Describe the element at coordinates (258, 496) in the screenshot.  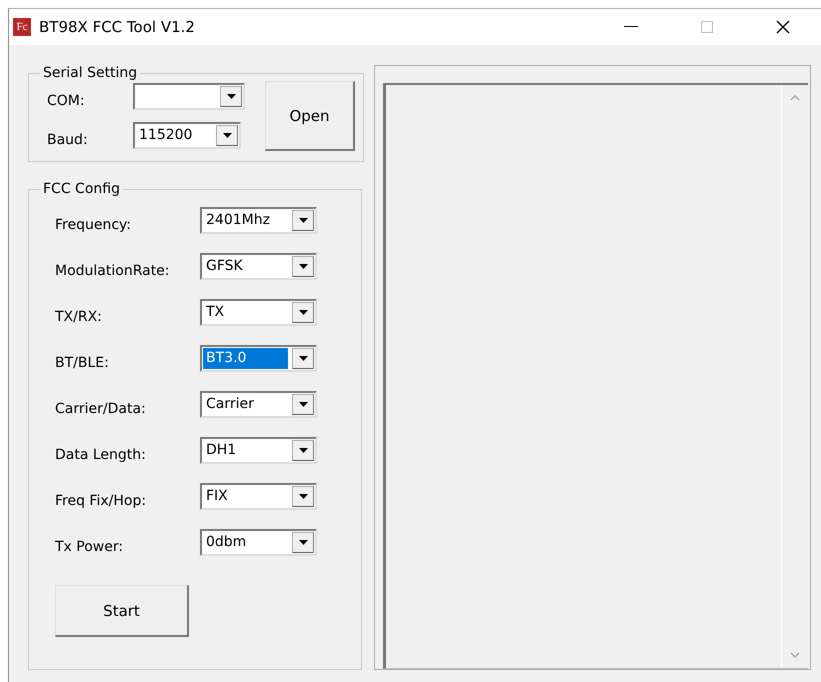
I see `dropdown-field: FIX` at that location.